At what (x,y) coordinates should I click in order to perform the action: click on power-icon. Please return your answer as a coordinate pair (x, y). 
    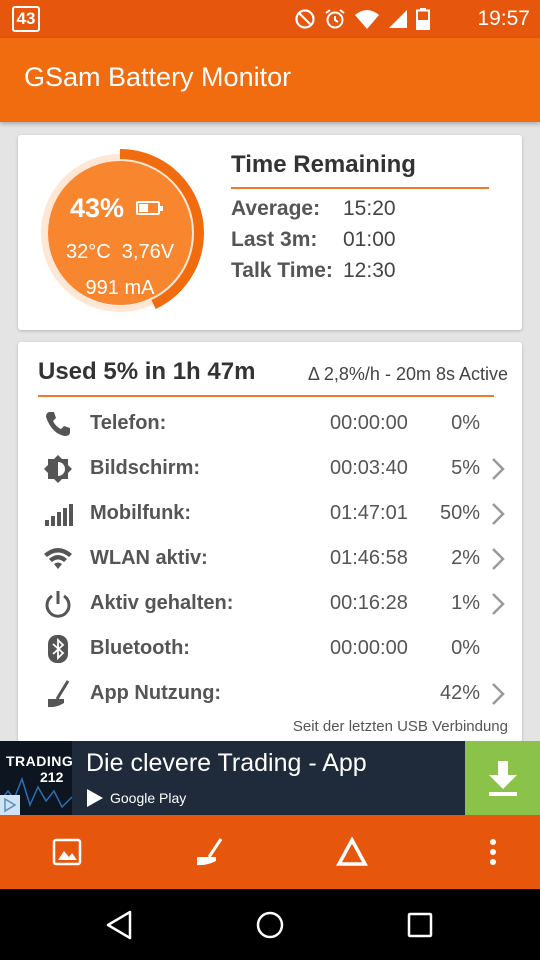
    Looking at the image, I should click on (58, 604).